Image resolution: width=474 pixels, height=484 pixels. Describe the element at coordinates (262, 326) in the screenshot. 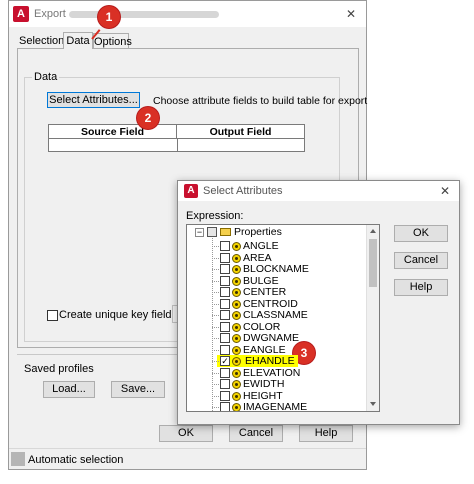

I see `attribute-label: COLOR` at that location.